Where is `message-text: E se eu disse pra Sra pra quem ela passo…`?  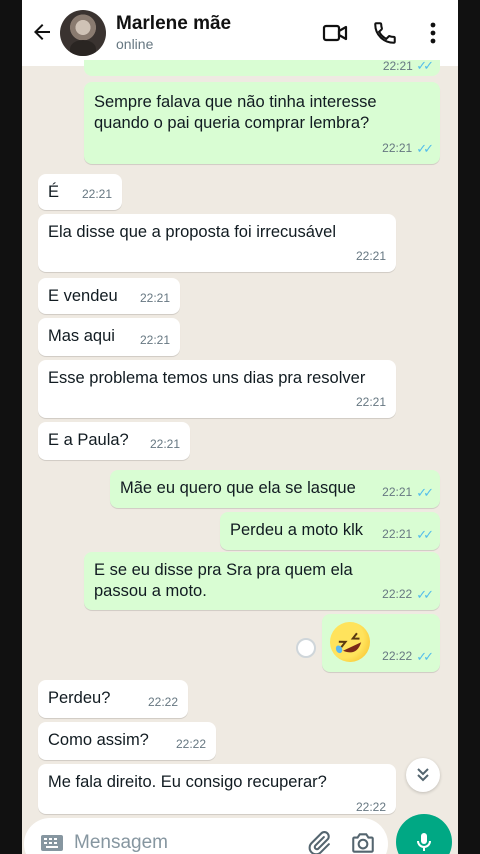
message-text: E se eu disse pra Sra pra quem ela passo… is located at coordinates (223, 580).